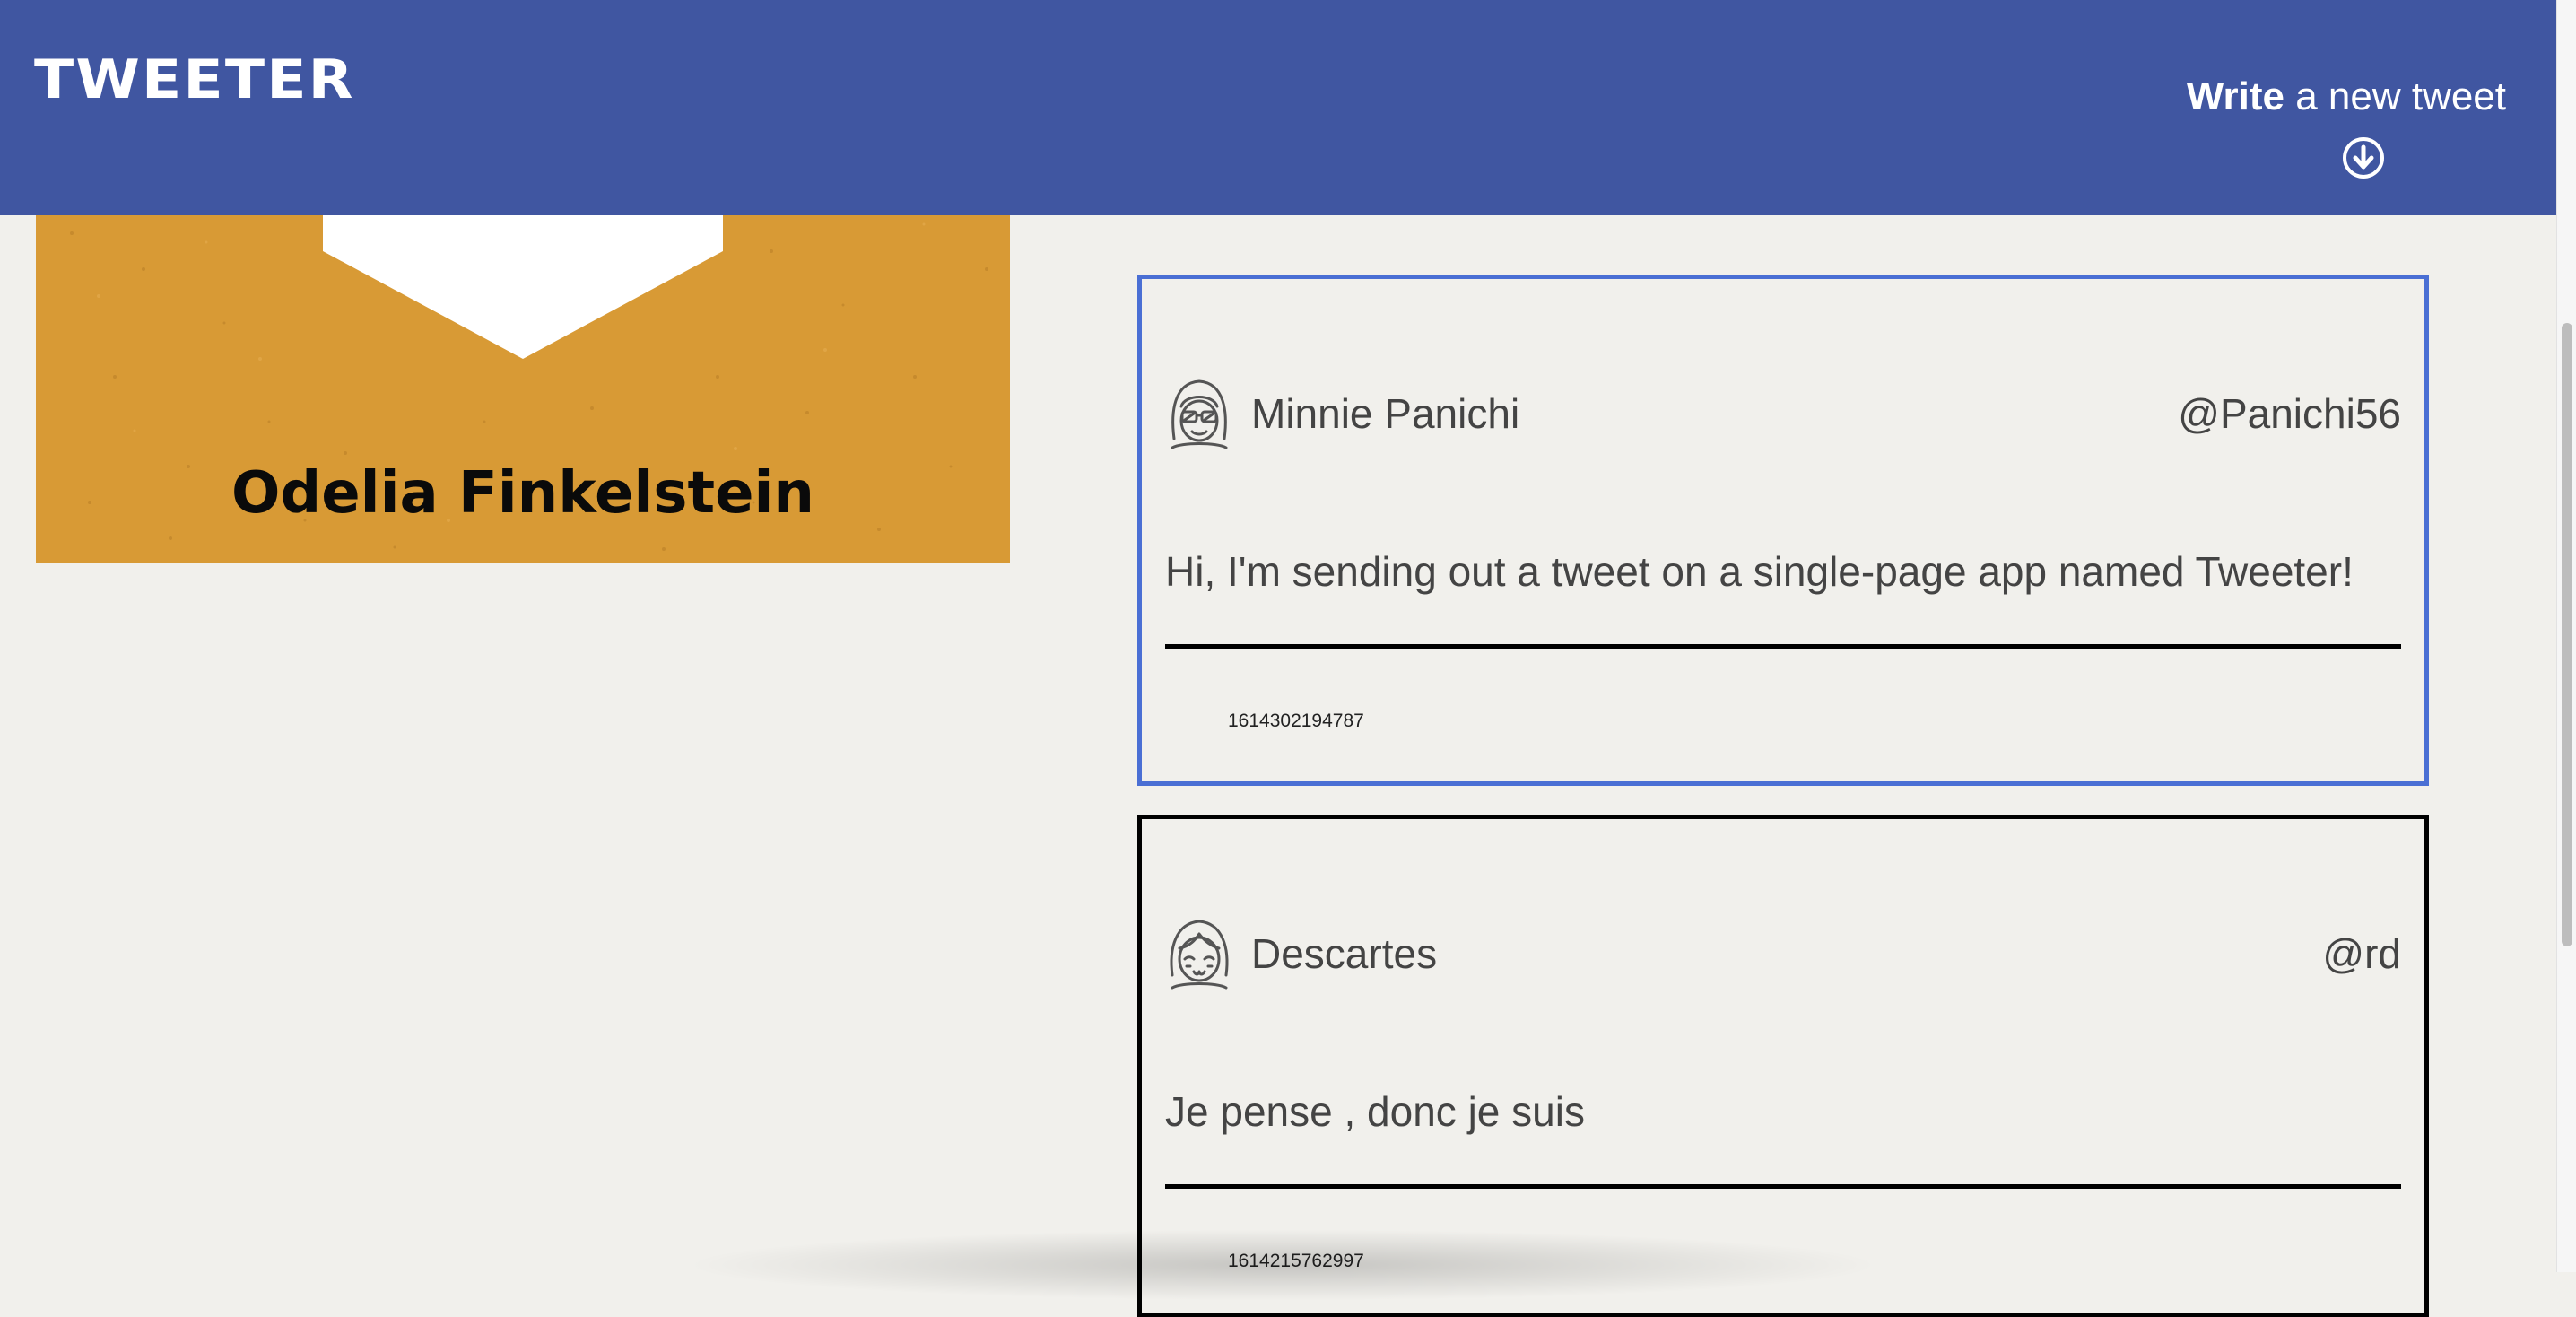 Image resolution: width=2576 pixels, height=1317 pixels. I want to click on tweet-author-handle: @Panichi56, so click(2289, 413).